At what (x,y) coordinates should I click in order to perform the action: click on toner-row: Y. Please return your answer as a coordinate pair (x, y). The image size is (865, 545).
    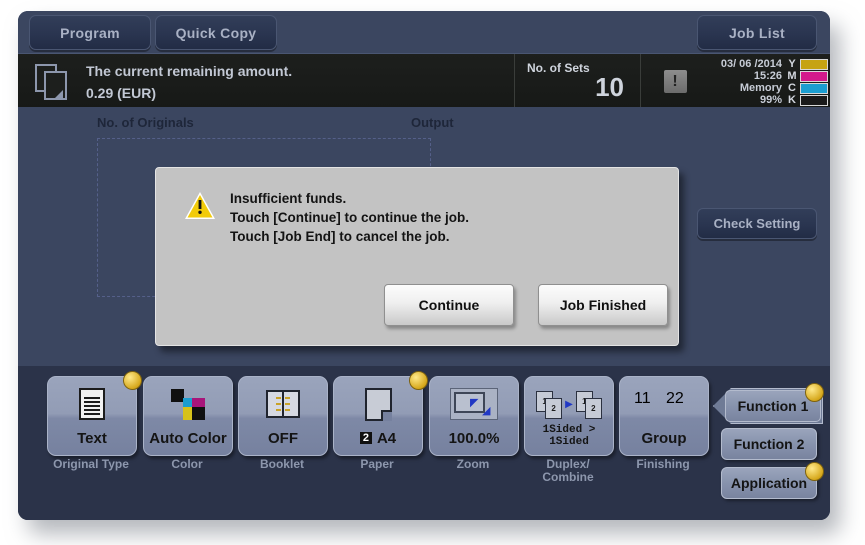
    Looking at the image, I should click on (808, 64).